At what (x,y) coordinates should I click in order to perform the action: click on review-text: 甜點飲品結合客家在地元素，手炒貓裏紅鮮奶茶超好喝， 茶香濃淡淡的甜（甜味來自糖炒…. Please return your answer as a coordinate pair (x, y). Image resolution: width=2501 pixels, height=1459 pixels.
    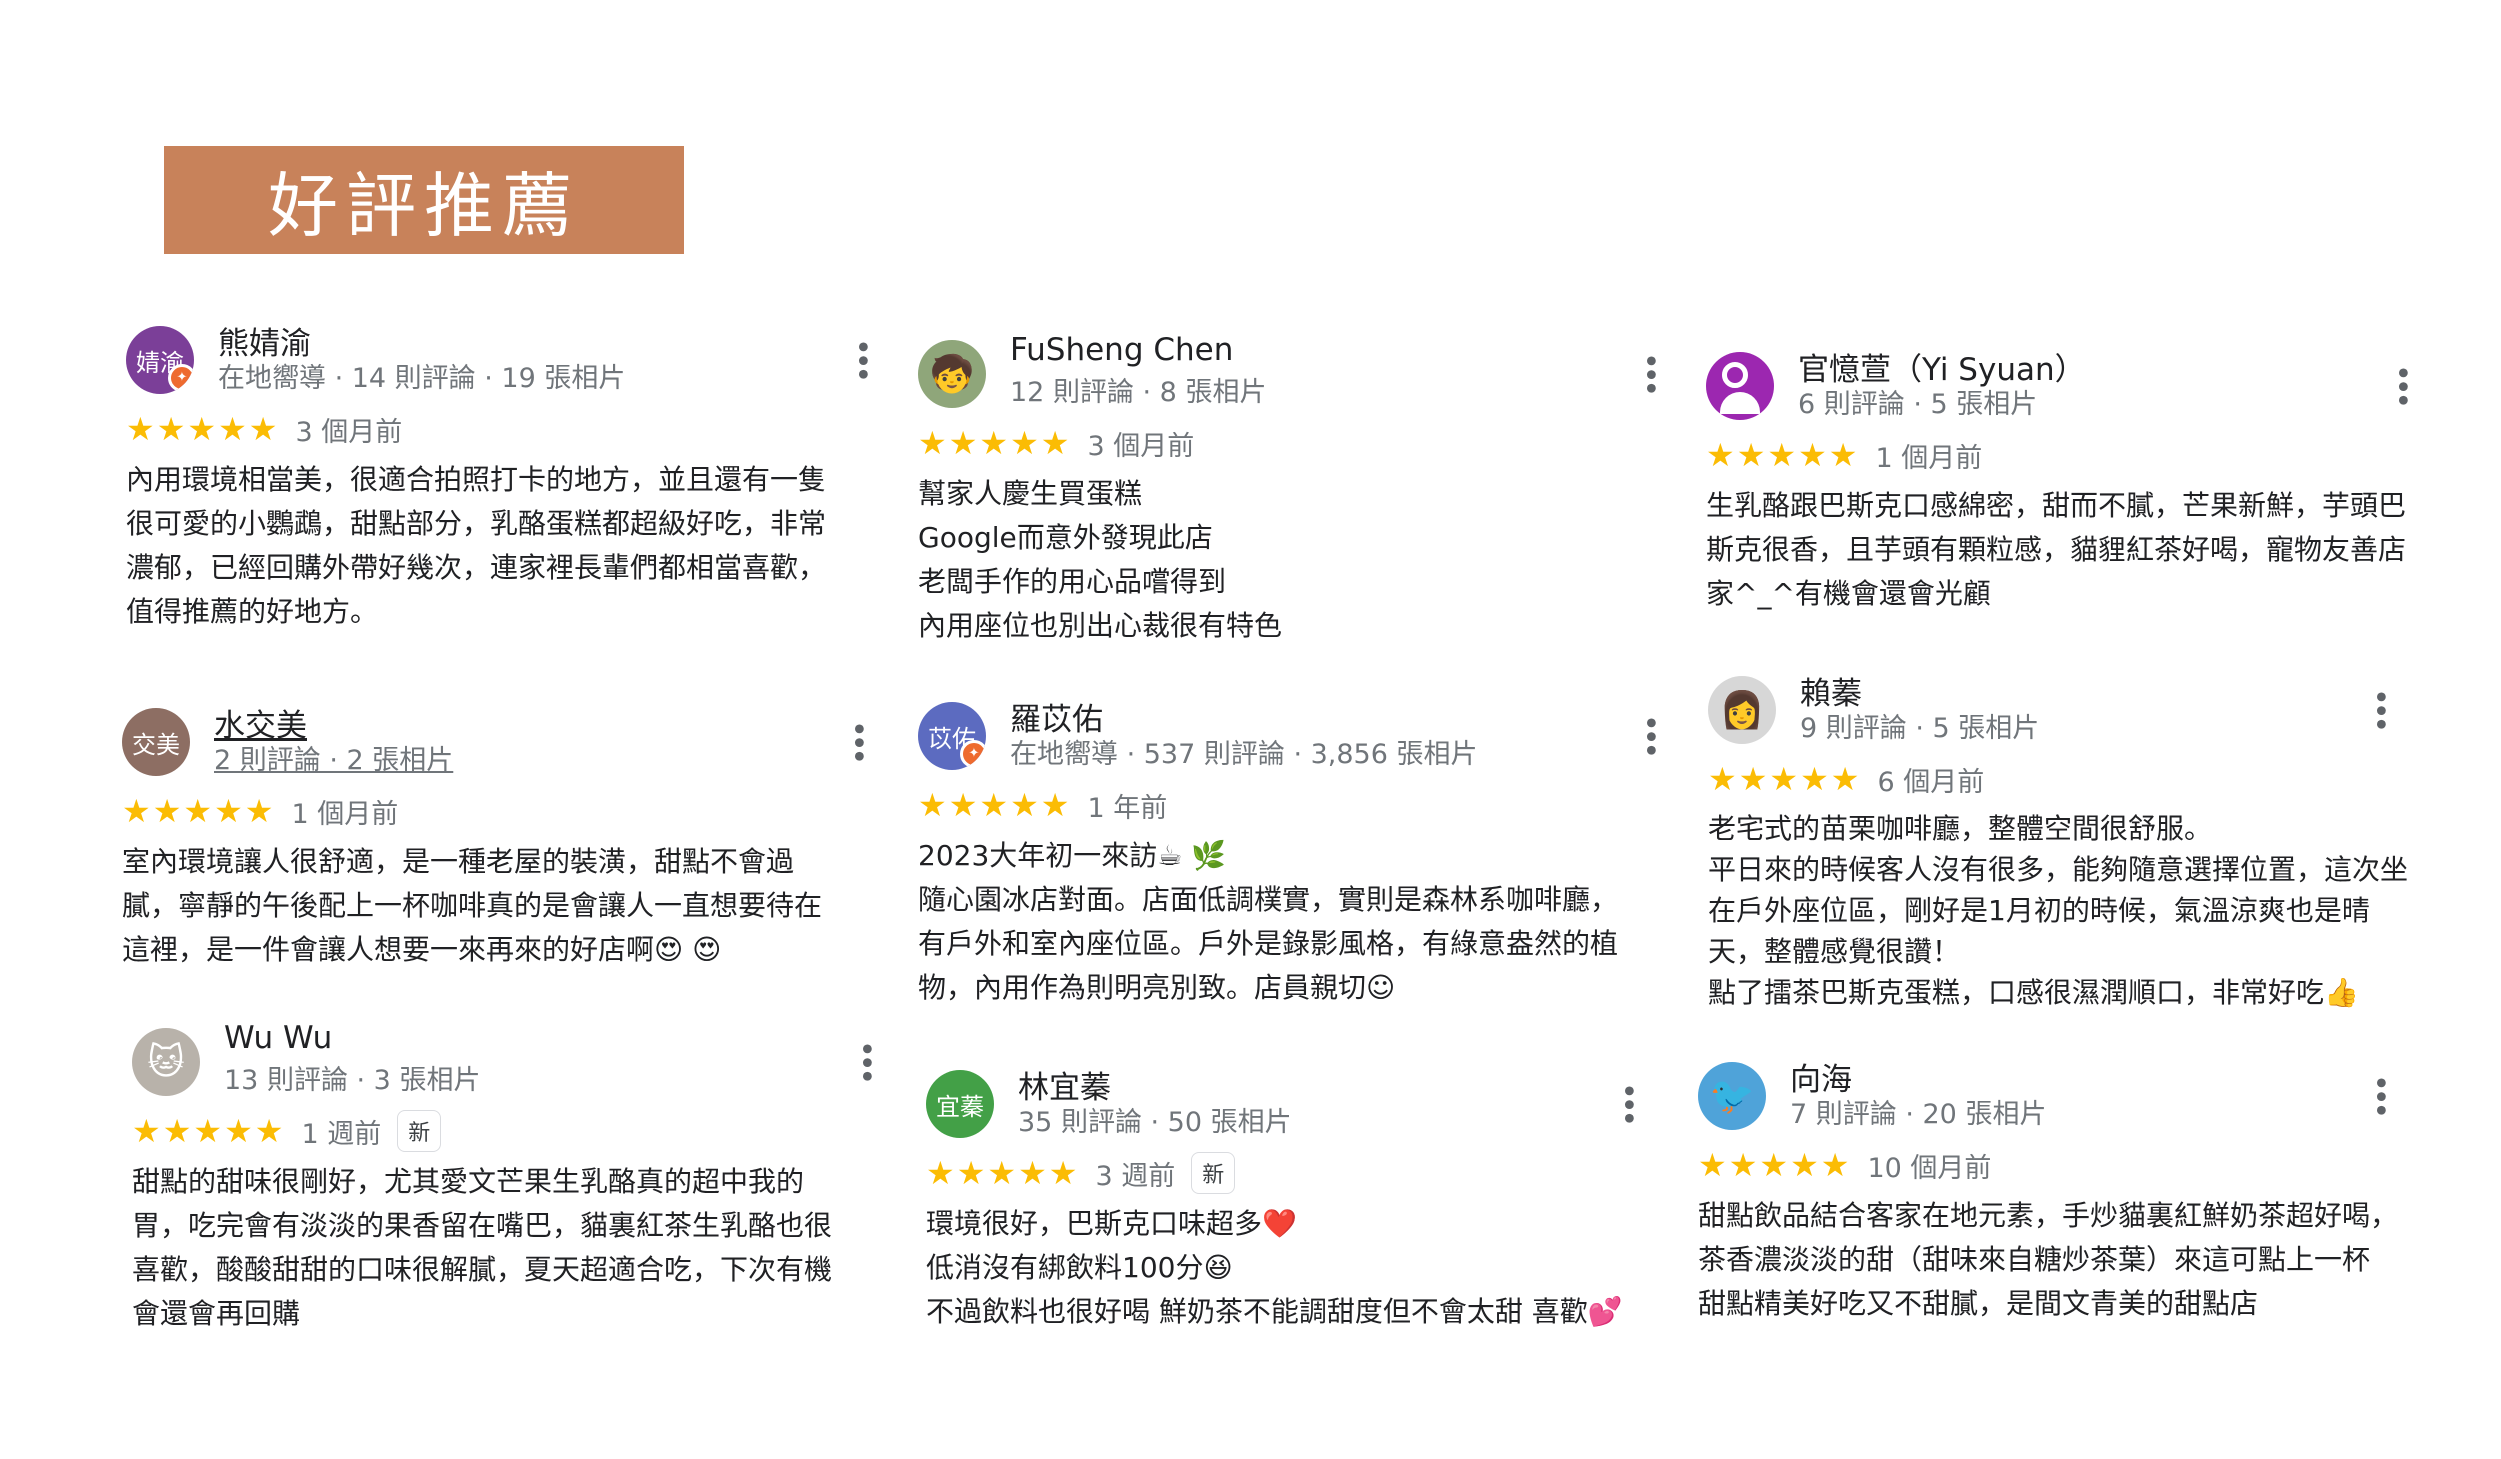
    Looking at the image, I should click on (2048, 1259).